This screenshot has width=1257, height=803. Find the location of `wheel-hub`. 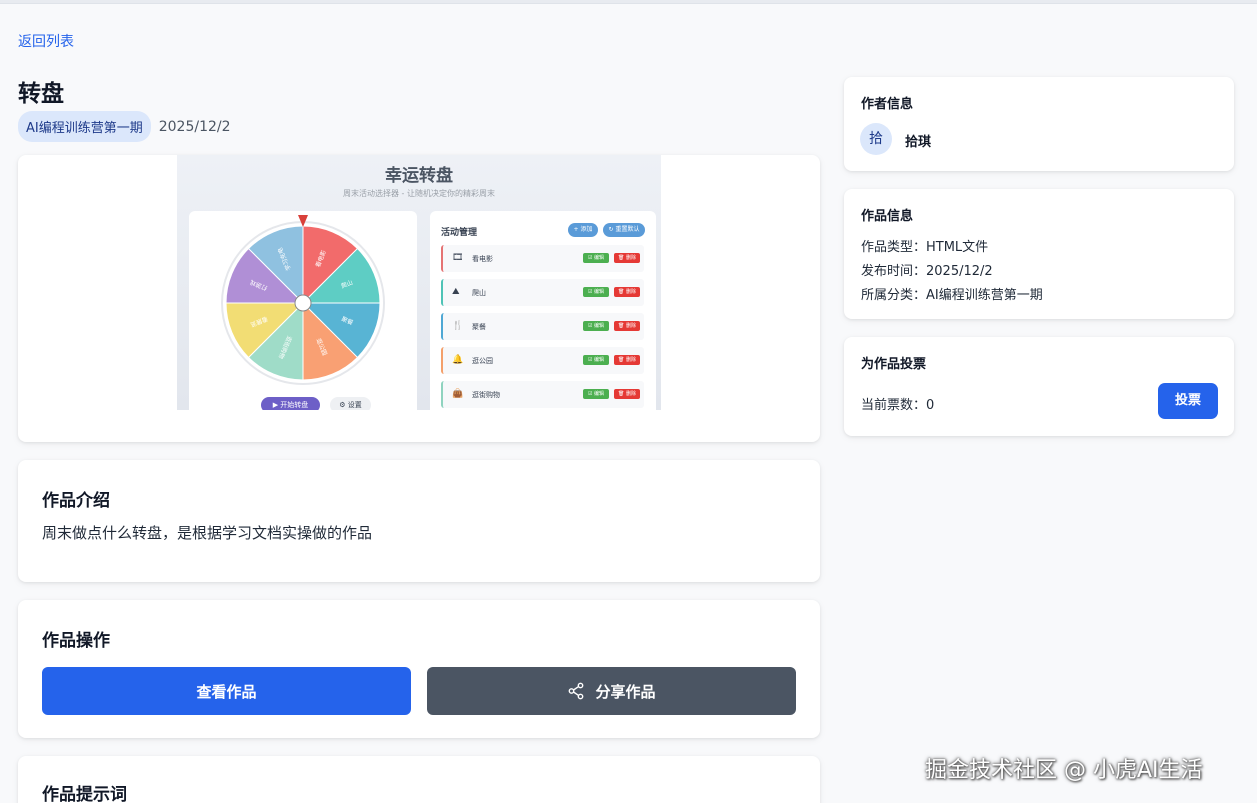

wheel-hub is located at coordinates (303, 303).